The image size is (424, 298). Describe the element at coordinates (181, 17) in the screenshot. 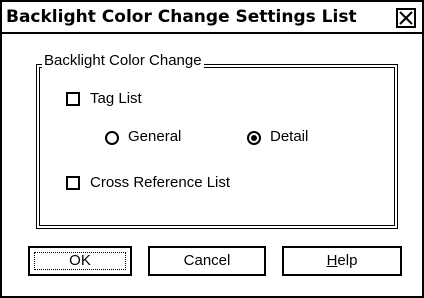

I see `window-title: Backlight Color Change Settings List` at that location.